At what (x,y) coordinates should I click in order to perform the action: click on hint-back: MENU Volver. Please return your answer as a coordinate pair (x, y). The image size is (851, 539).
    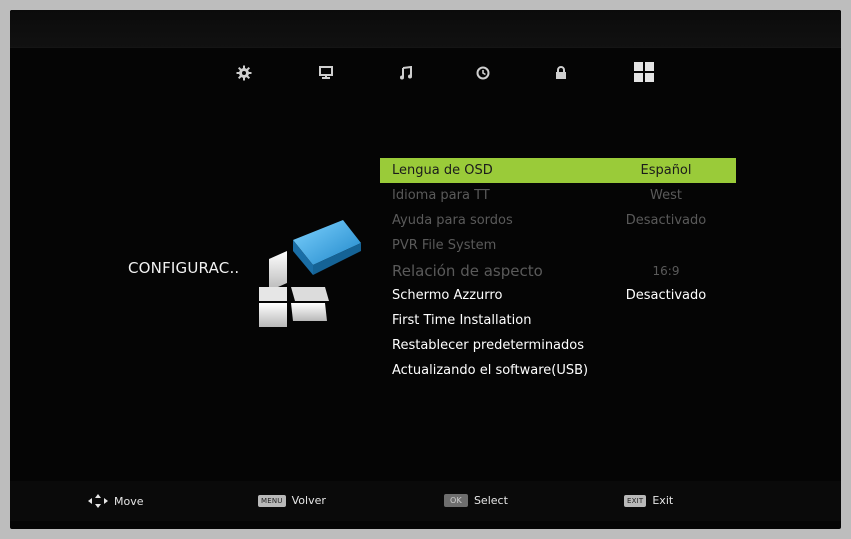
    Looking at the image, I should click on (292, 500).